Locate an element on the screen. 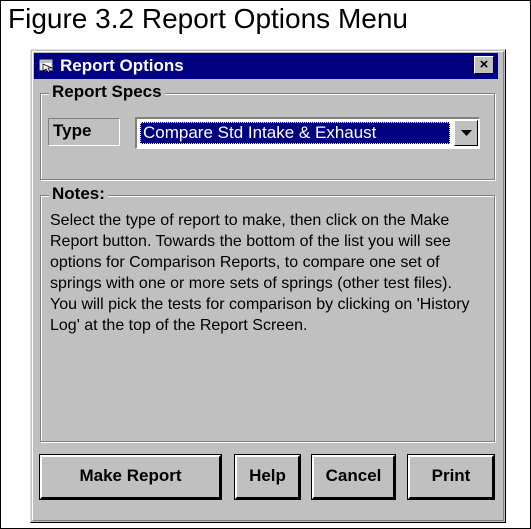 The image size is (531, 529). chevron-down-icon is located at coordinates (466, 133).